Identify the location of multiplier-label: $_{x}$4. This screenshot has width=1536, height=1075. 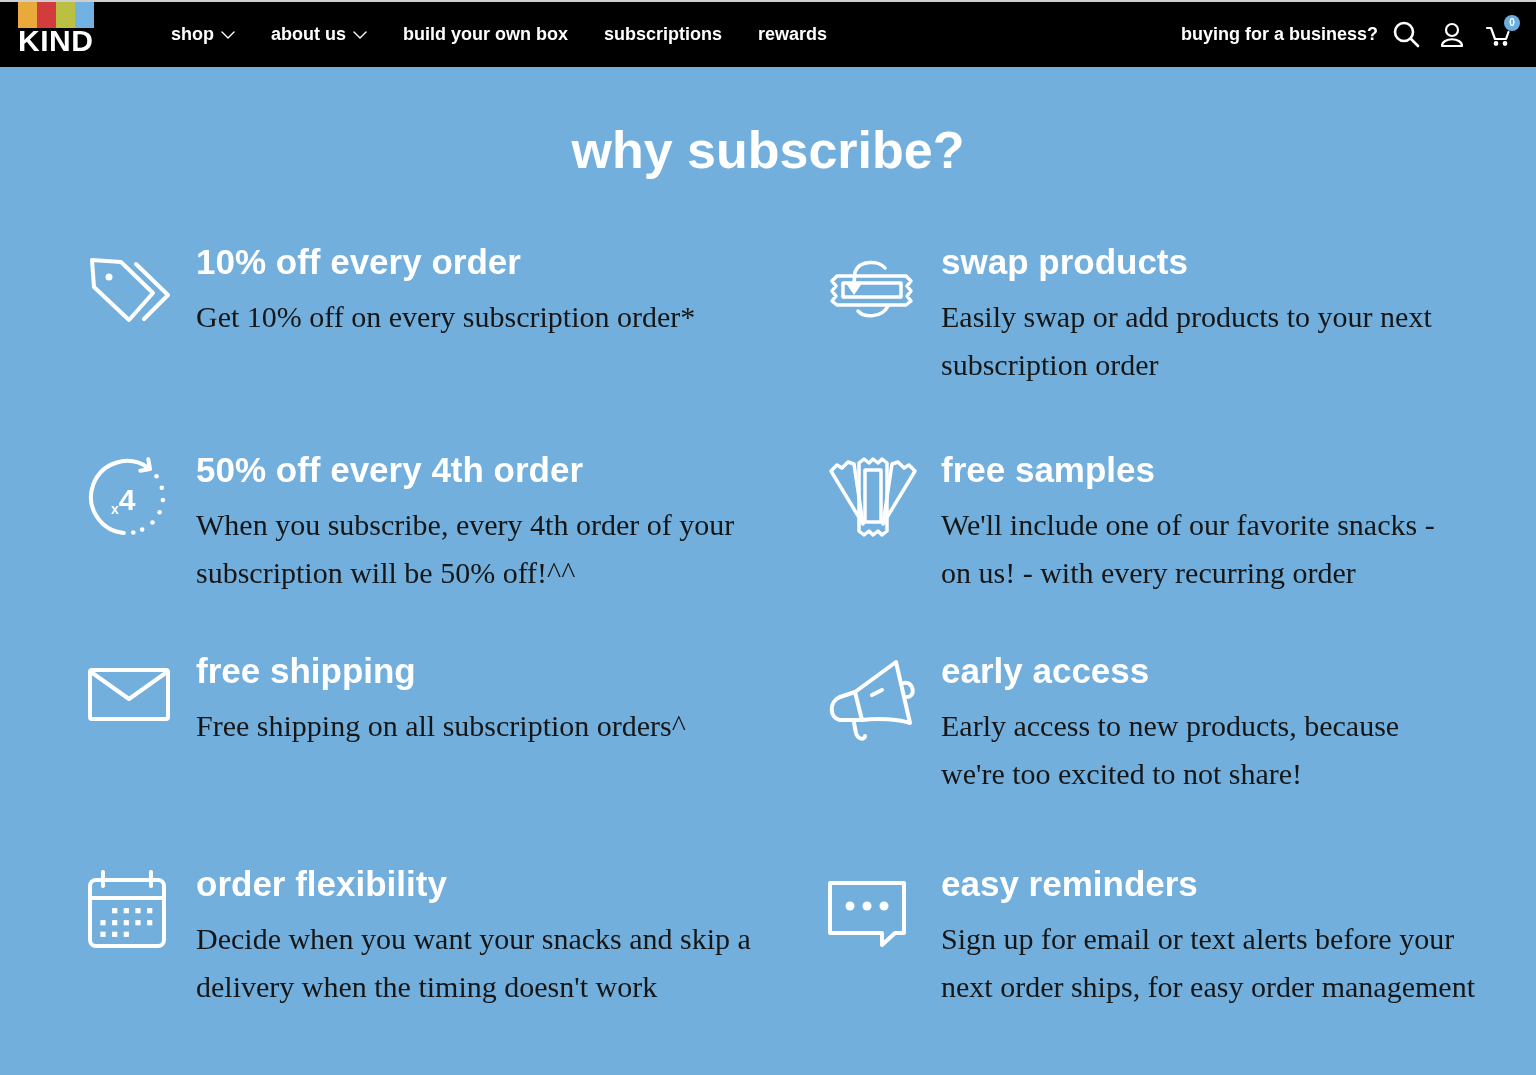
(123, 500).